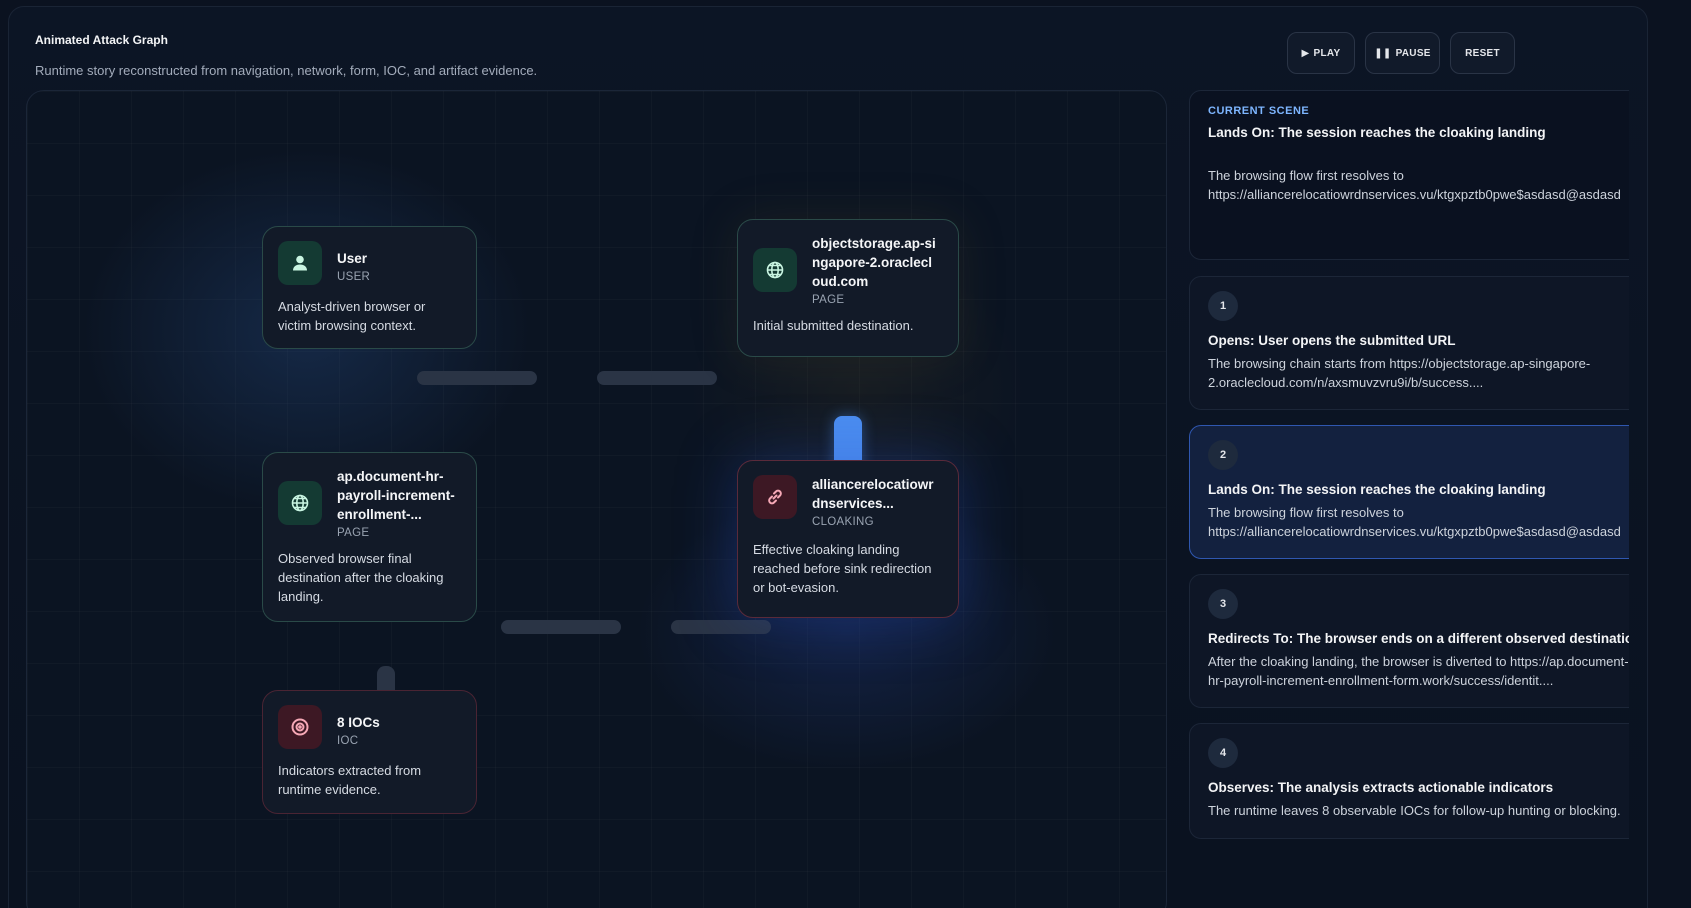  What do you see at coordinates (300, 263) in the screenshot?
I see `user-icon` at bounding box center [300, 263].